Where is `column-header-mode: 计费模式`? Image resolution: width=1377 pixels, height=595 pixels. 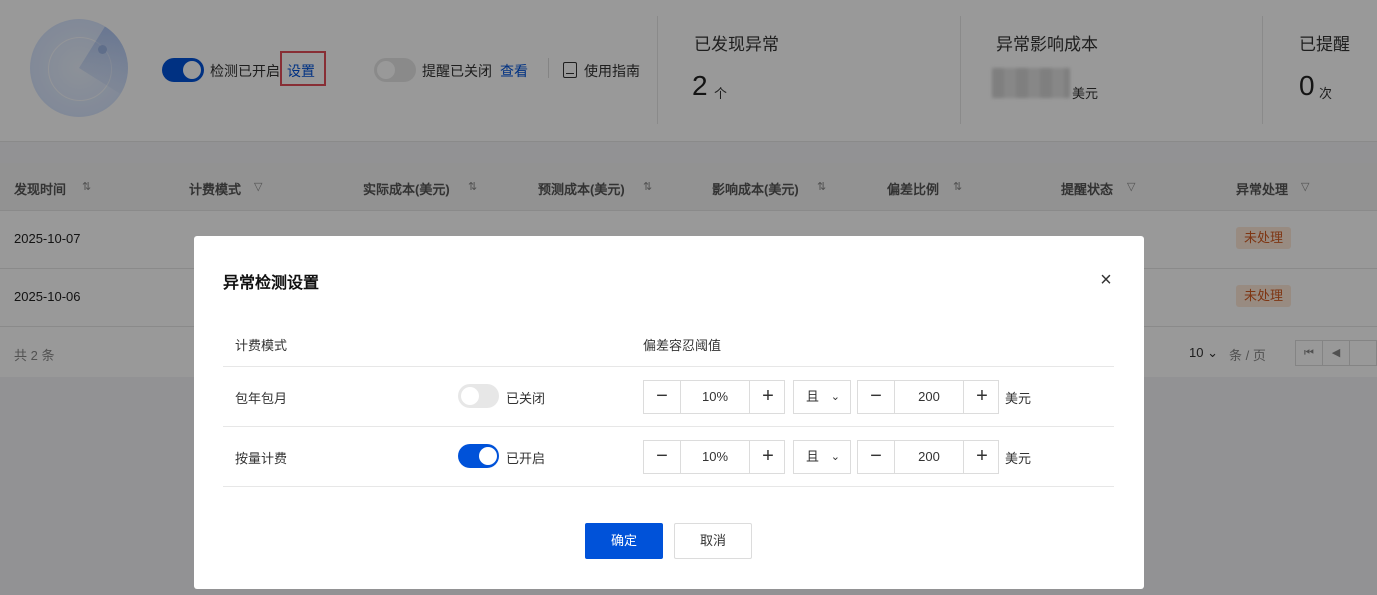
column-header-mode: 计费模式 is located at coordinates (261, 345).